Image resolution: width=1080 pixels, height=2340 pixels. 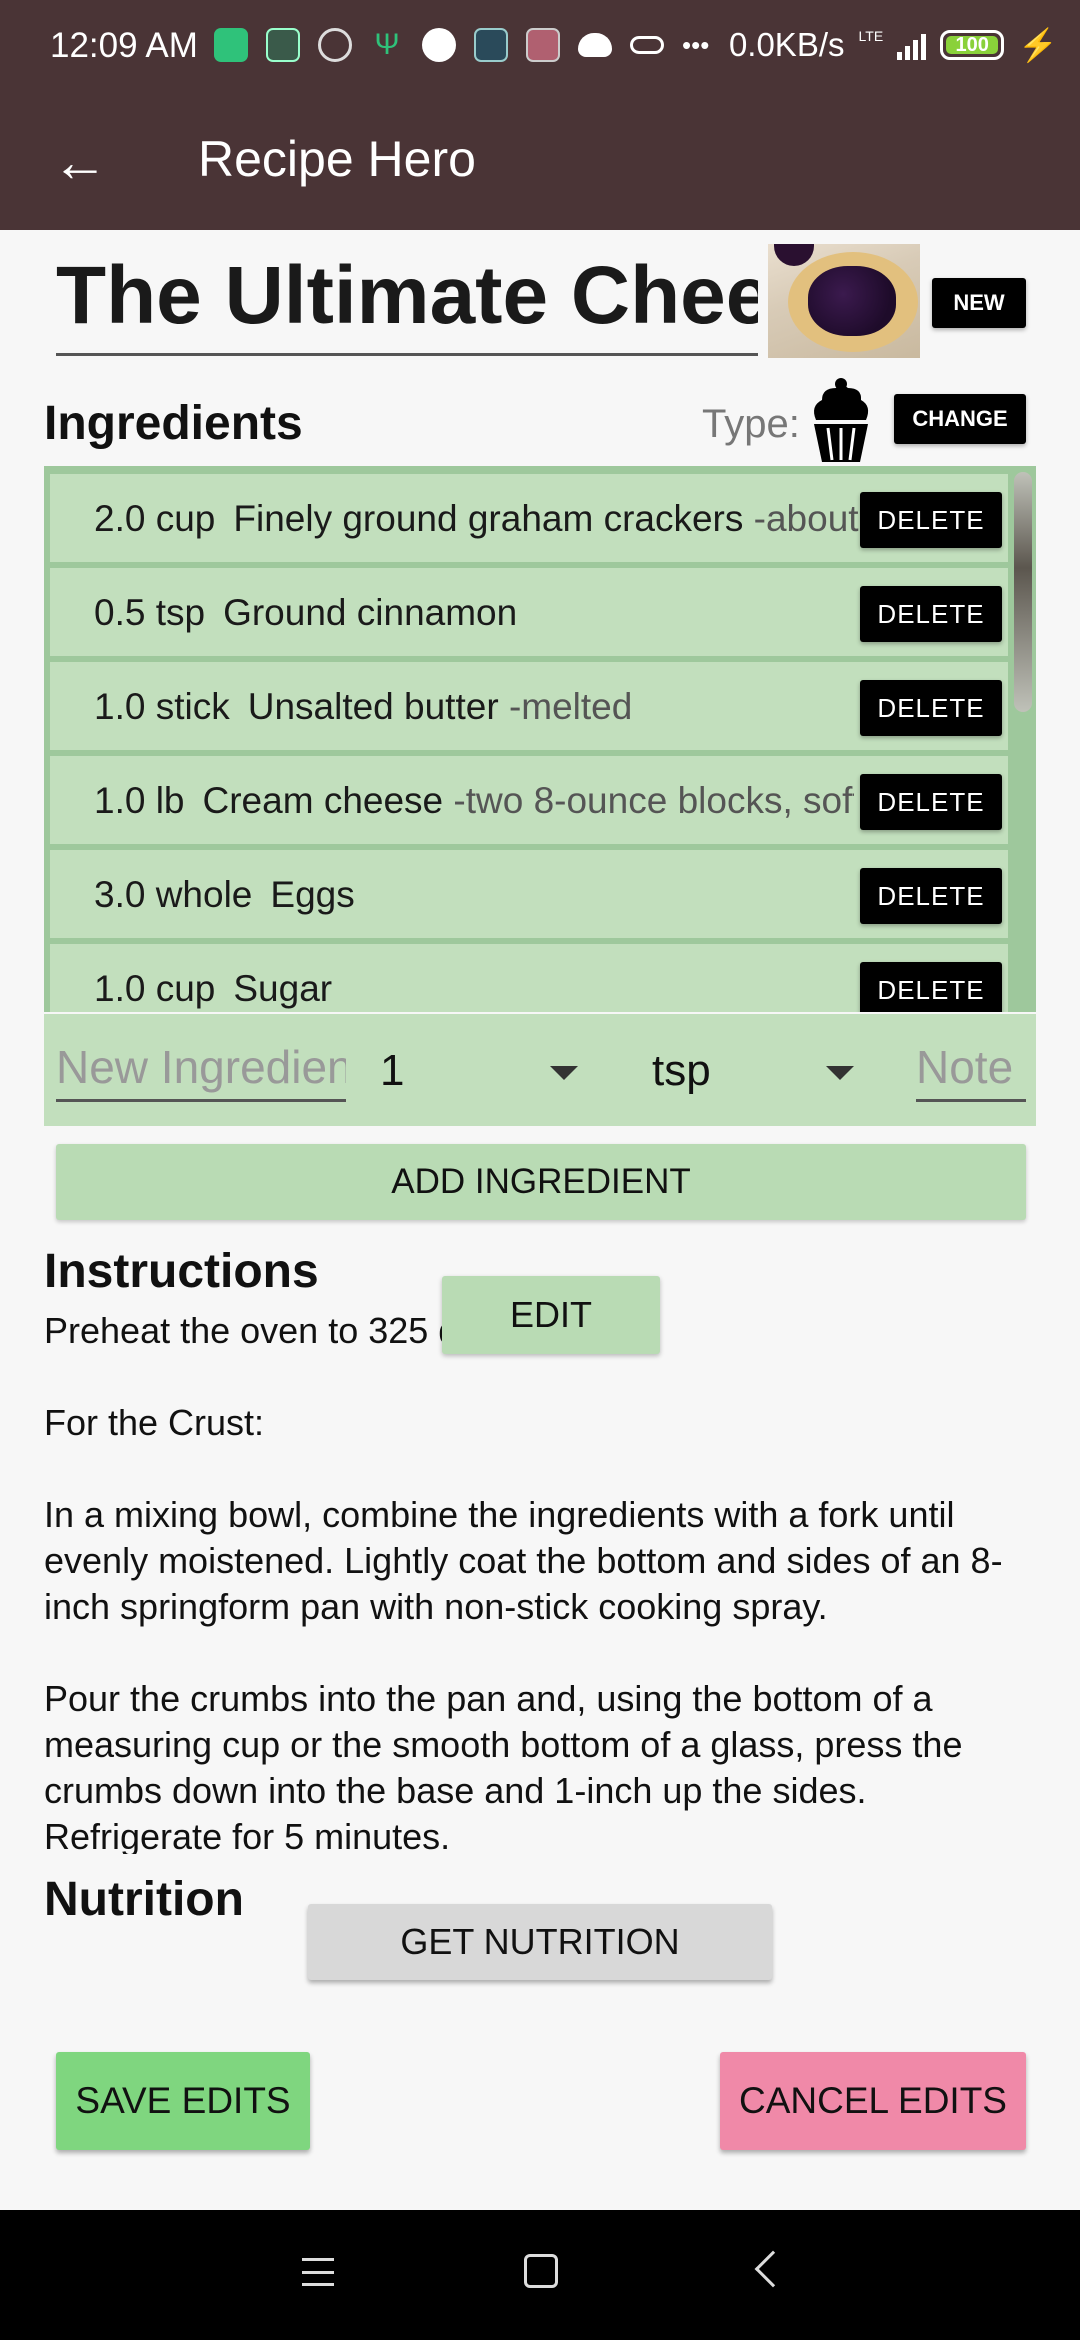 What do you see at coordinates (696, 44) in the screenshot?
I see `more-icon: •••` at bounding box center [696, 44].